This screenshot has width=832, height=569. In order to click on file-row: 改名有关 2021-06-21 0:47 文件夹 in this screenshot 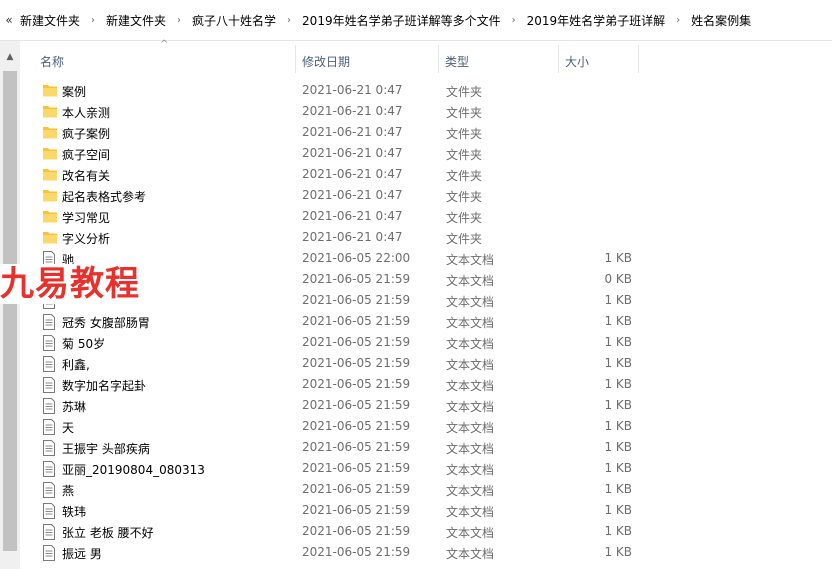, I will do `click(426, 174)`.